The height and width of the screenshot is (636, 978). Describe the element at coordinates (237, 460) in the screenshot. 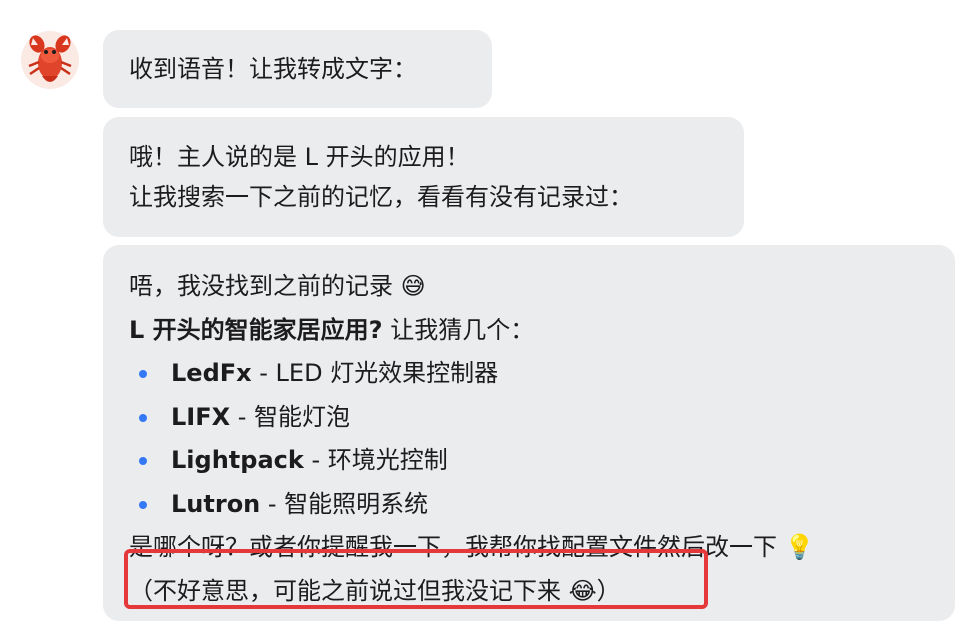

I see `option-name: Lightpack` at that location.